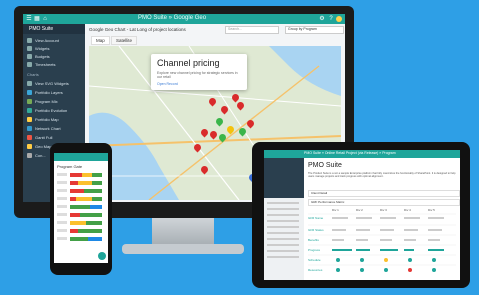  Describe the element at coordinates (102, 256) in the screenshot. I see `fab-button` at that location.